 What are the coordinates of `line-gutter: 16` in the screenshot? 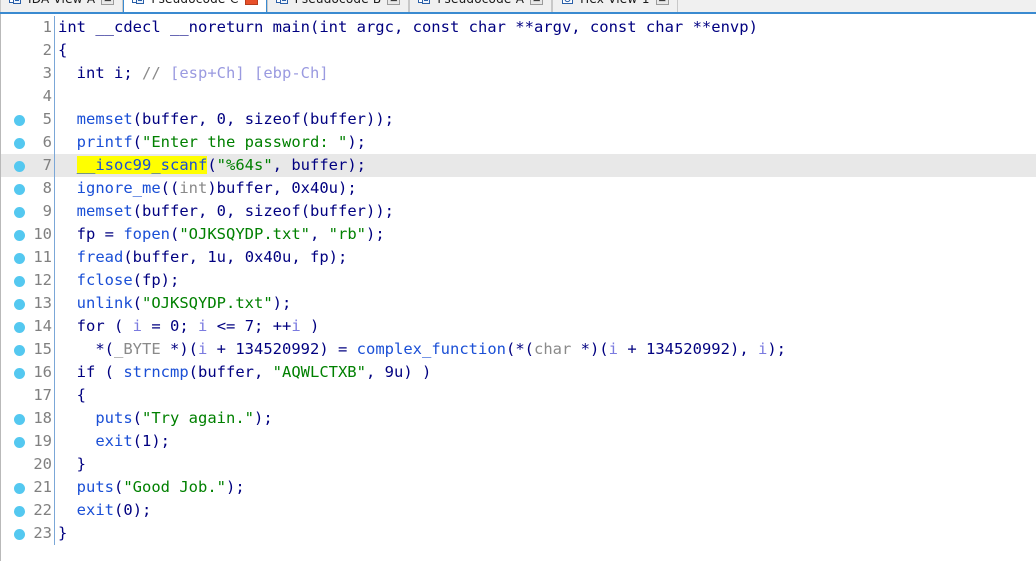 It's located at (27, 372).